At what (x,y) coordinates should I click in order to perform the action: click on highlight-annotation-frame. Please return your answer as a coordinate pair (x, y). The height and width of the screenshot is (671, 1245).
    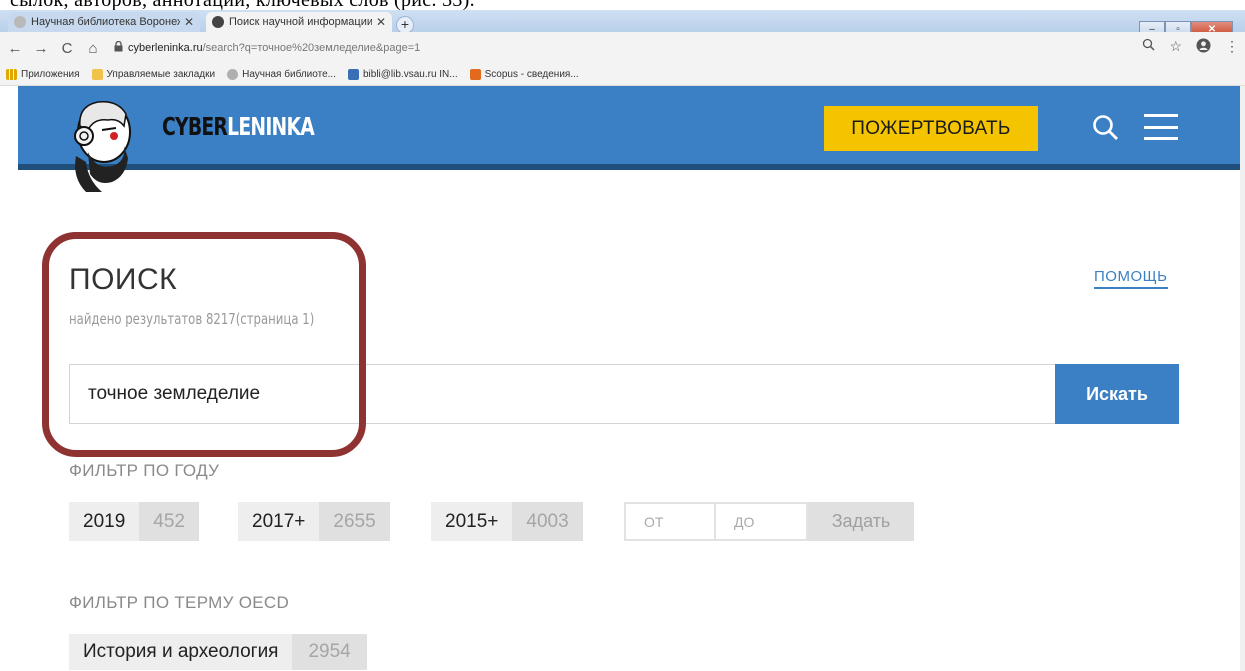
    Looking at the image, I should click on (204, 344).